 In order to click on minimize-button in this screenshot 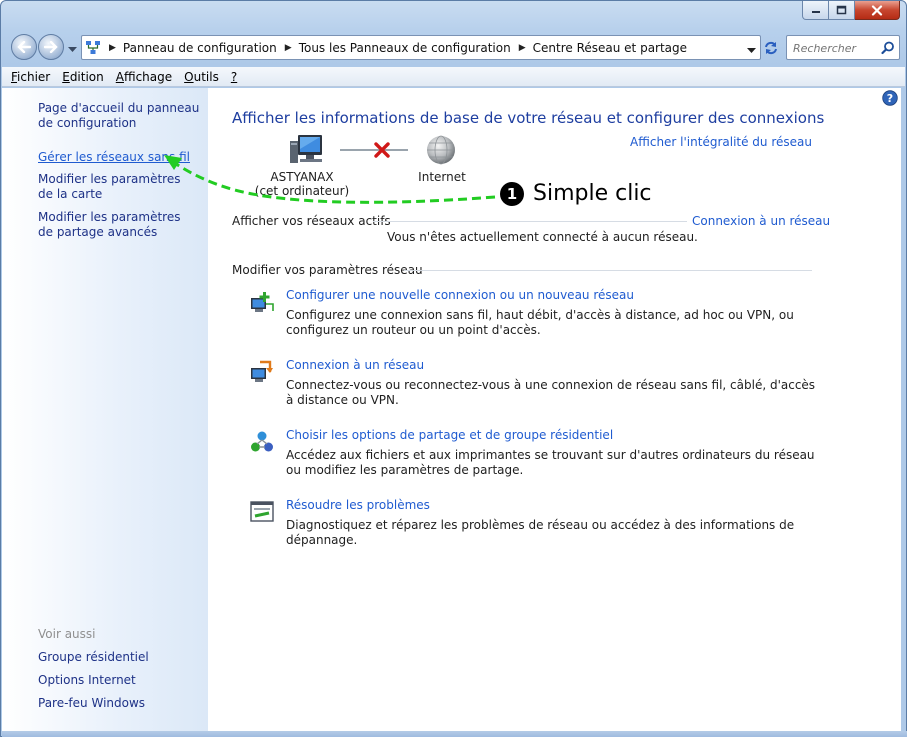, I will do `click(815, 10)`.